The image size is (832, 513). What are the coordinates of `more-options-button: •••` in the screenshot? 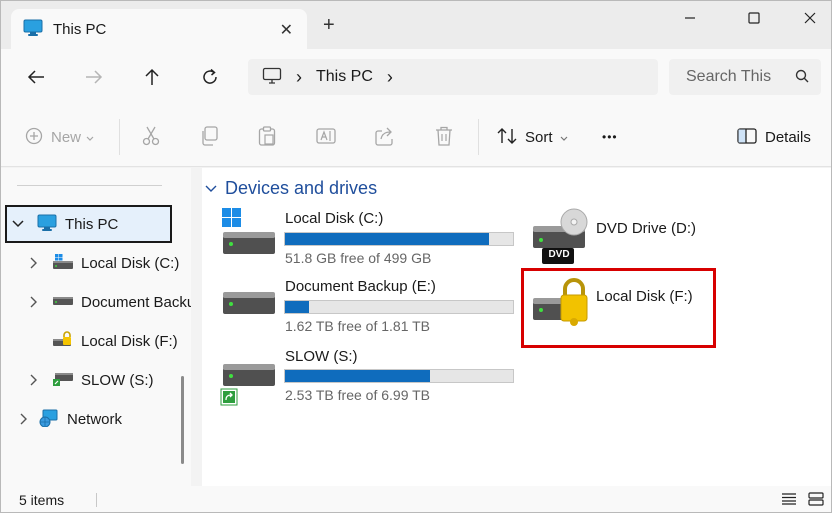 It's located at (610, 137).